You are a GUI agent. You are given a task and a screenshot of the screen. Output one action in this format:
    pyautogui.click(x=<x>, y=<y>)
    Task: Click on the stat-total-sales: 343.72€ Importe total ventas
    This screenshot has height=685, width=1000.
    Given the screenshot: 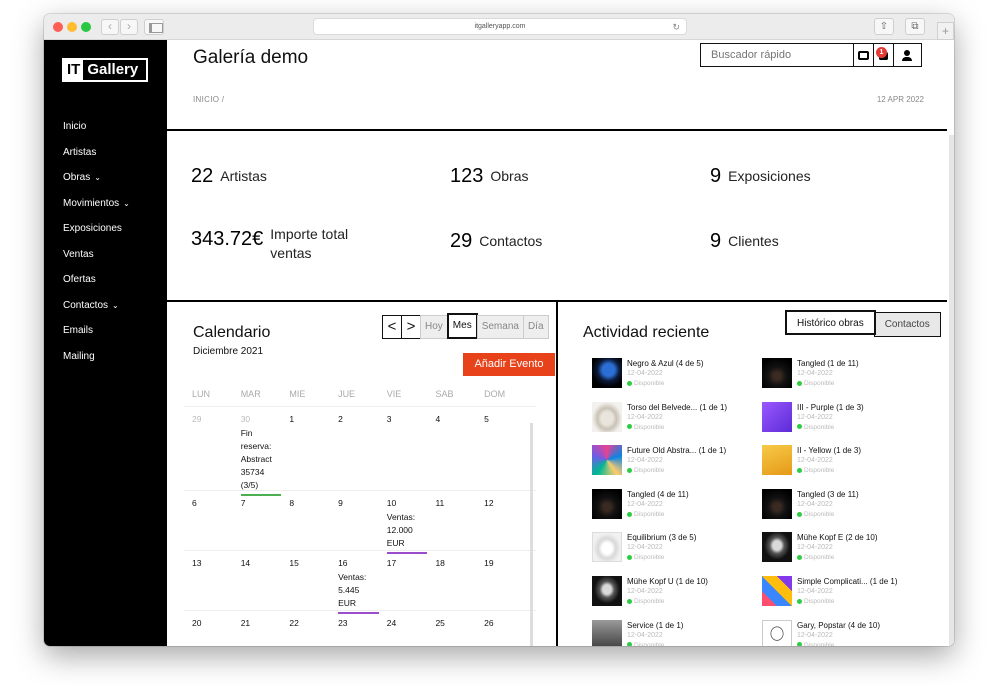 What is the action you would take?
    pyautogui.click(x=280, y=244)
    